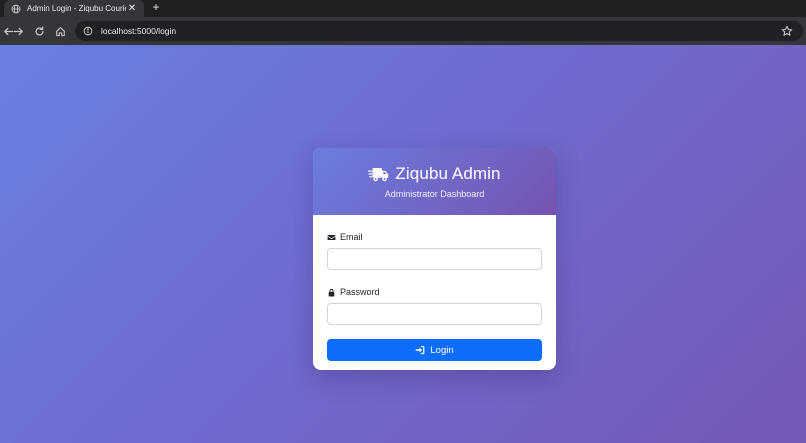 Image resolution: width=806 pixels, height=443 pixels. I want to click on globe-icon, so click(16, 8).